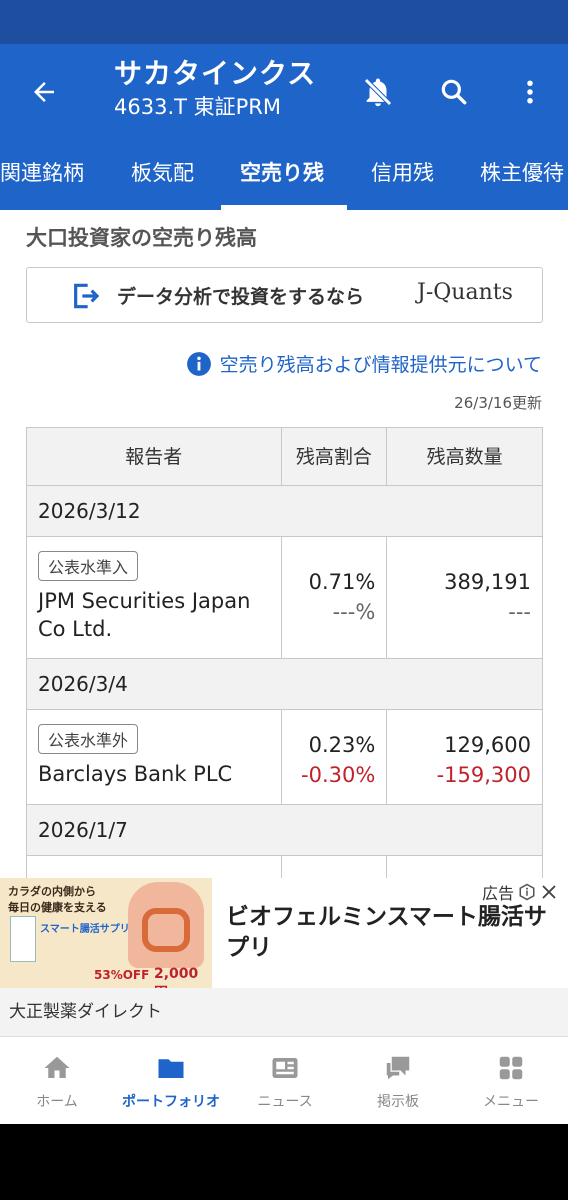  What do you see at coordinates (465, 757) in the screenshot?
I see `quantity-cell: 129,600 -159,300` at bounding box center [465, 757].